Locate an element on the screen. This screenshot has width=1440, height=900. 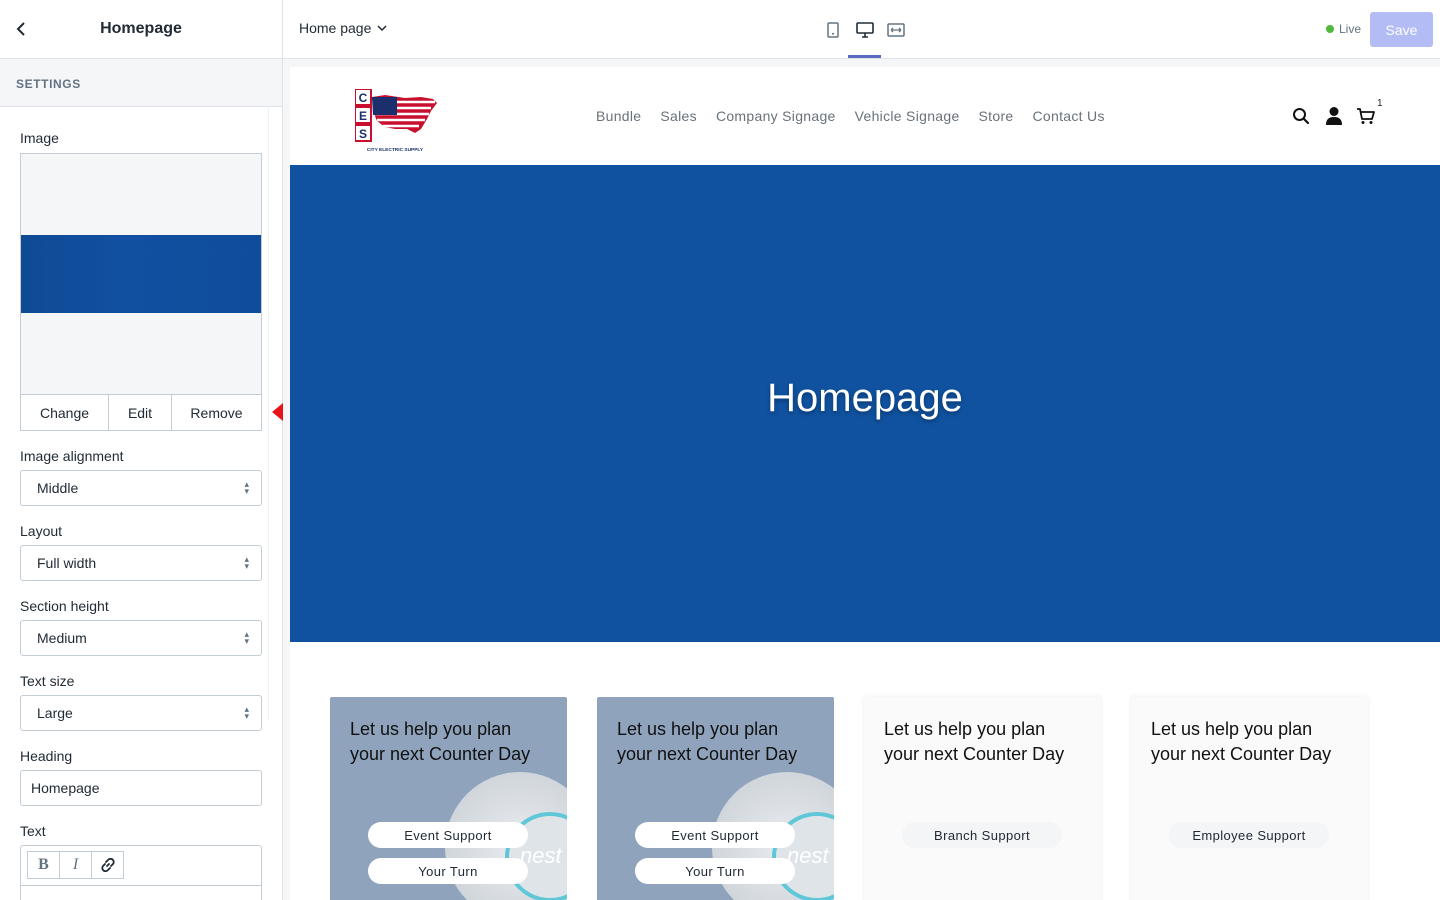
link-icon is located at coordinates (107, 865).